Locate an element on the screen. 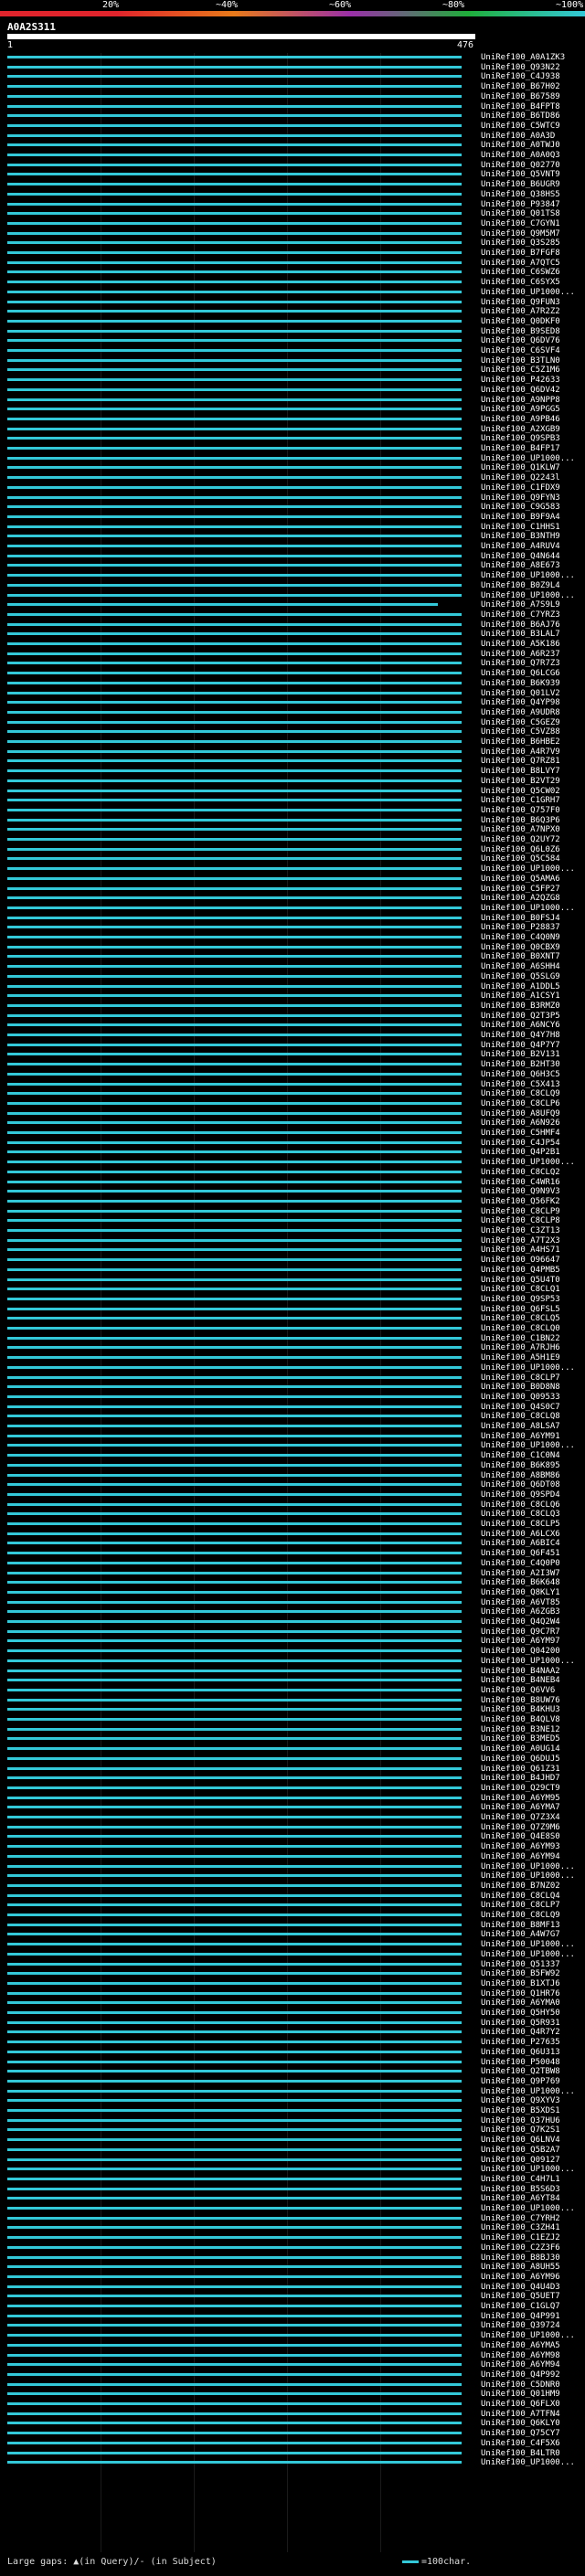 This screenshot has height=2576, width=585. hit-label: UniRef100_Q9FYN3 is located at coordinates (520, 498).